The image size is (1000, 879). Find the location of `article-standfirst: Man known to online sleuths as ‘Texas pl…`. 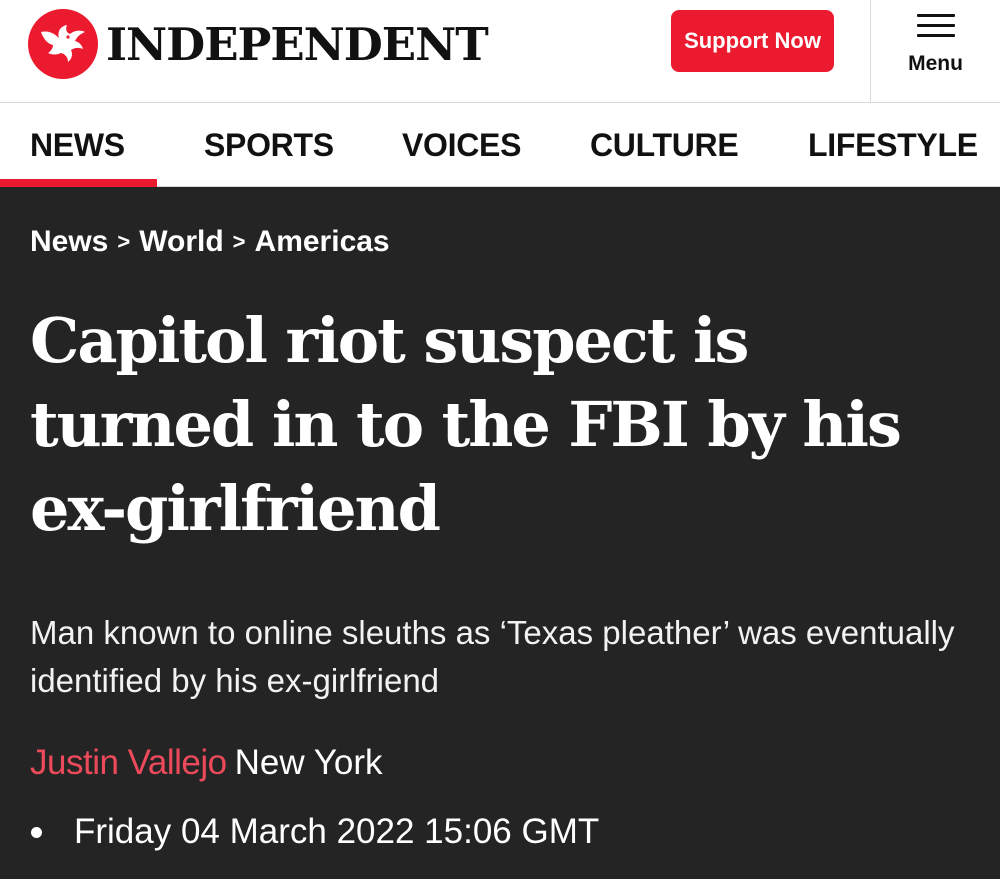

article-standfirst: Man known to online sleuths as ‘Texas pl… is located at coordinates (492, 656).